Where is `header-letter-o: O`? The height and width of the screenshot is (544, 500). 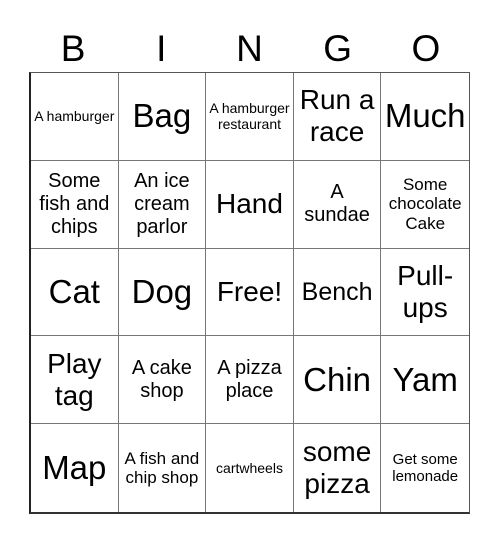 header-letter-o: O is located at coordinates (426, 48).